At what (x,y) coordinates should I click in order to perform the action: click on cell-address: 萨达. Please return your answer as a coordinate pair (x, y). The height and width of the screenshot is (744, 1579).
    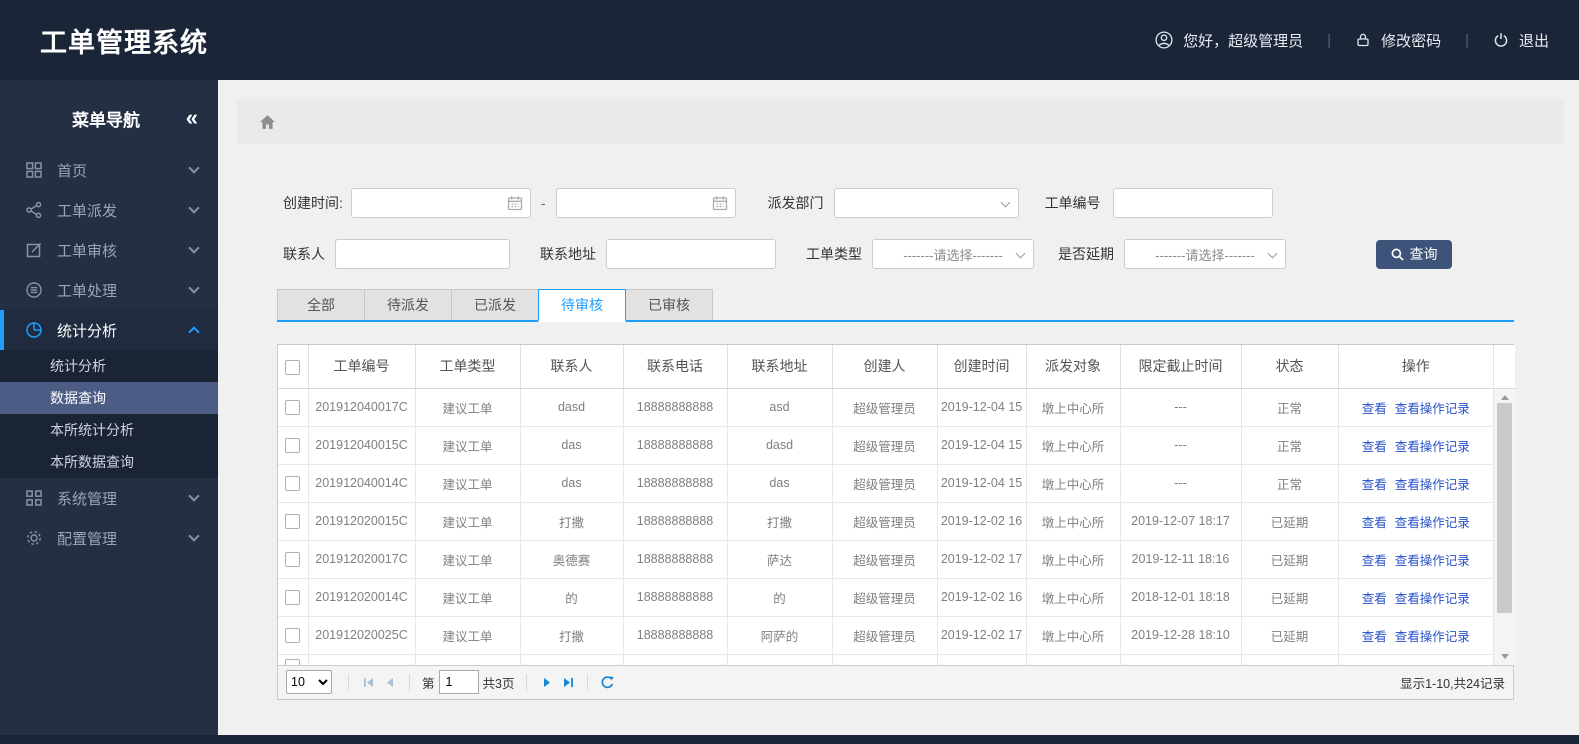
    Looking at the image, I should click on (780, 559).